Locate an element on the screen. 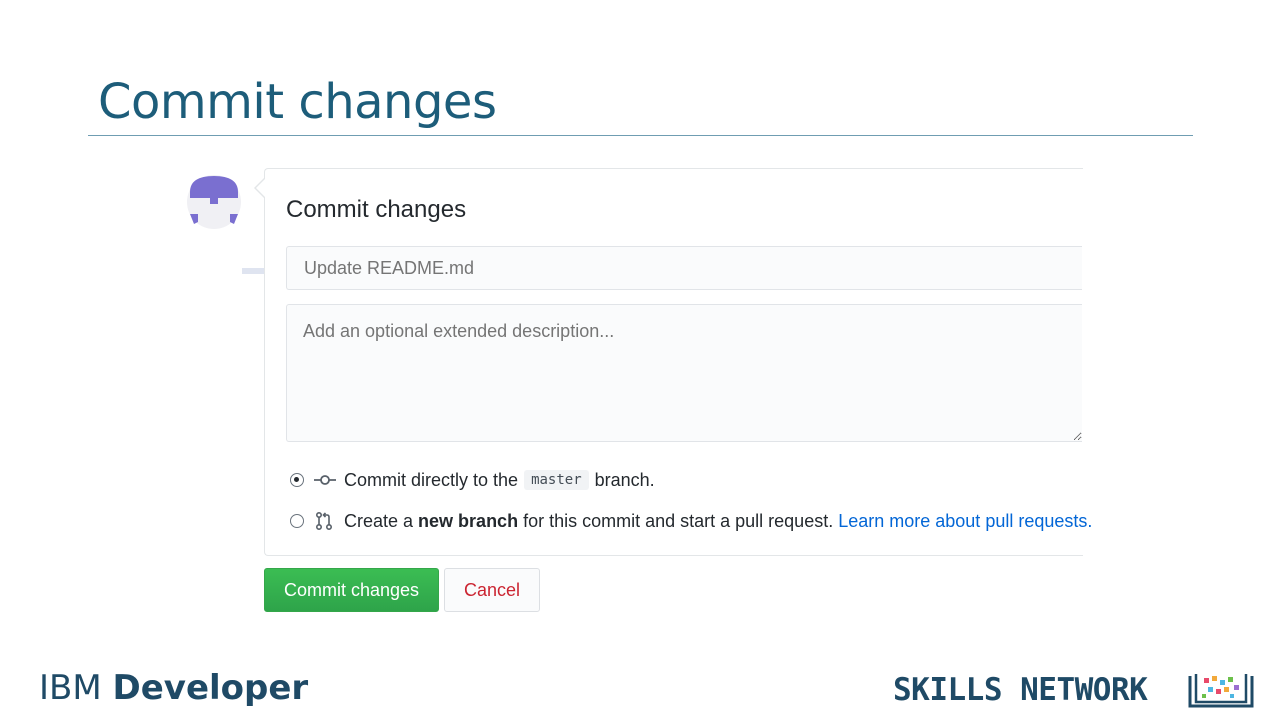 The width and height of the screenshot is (1280, 720). ibm-wordmark: IBM is located at coordinates (70, 688).